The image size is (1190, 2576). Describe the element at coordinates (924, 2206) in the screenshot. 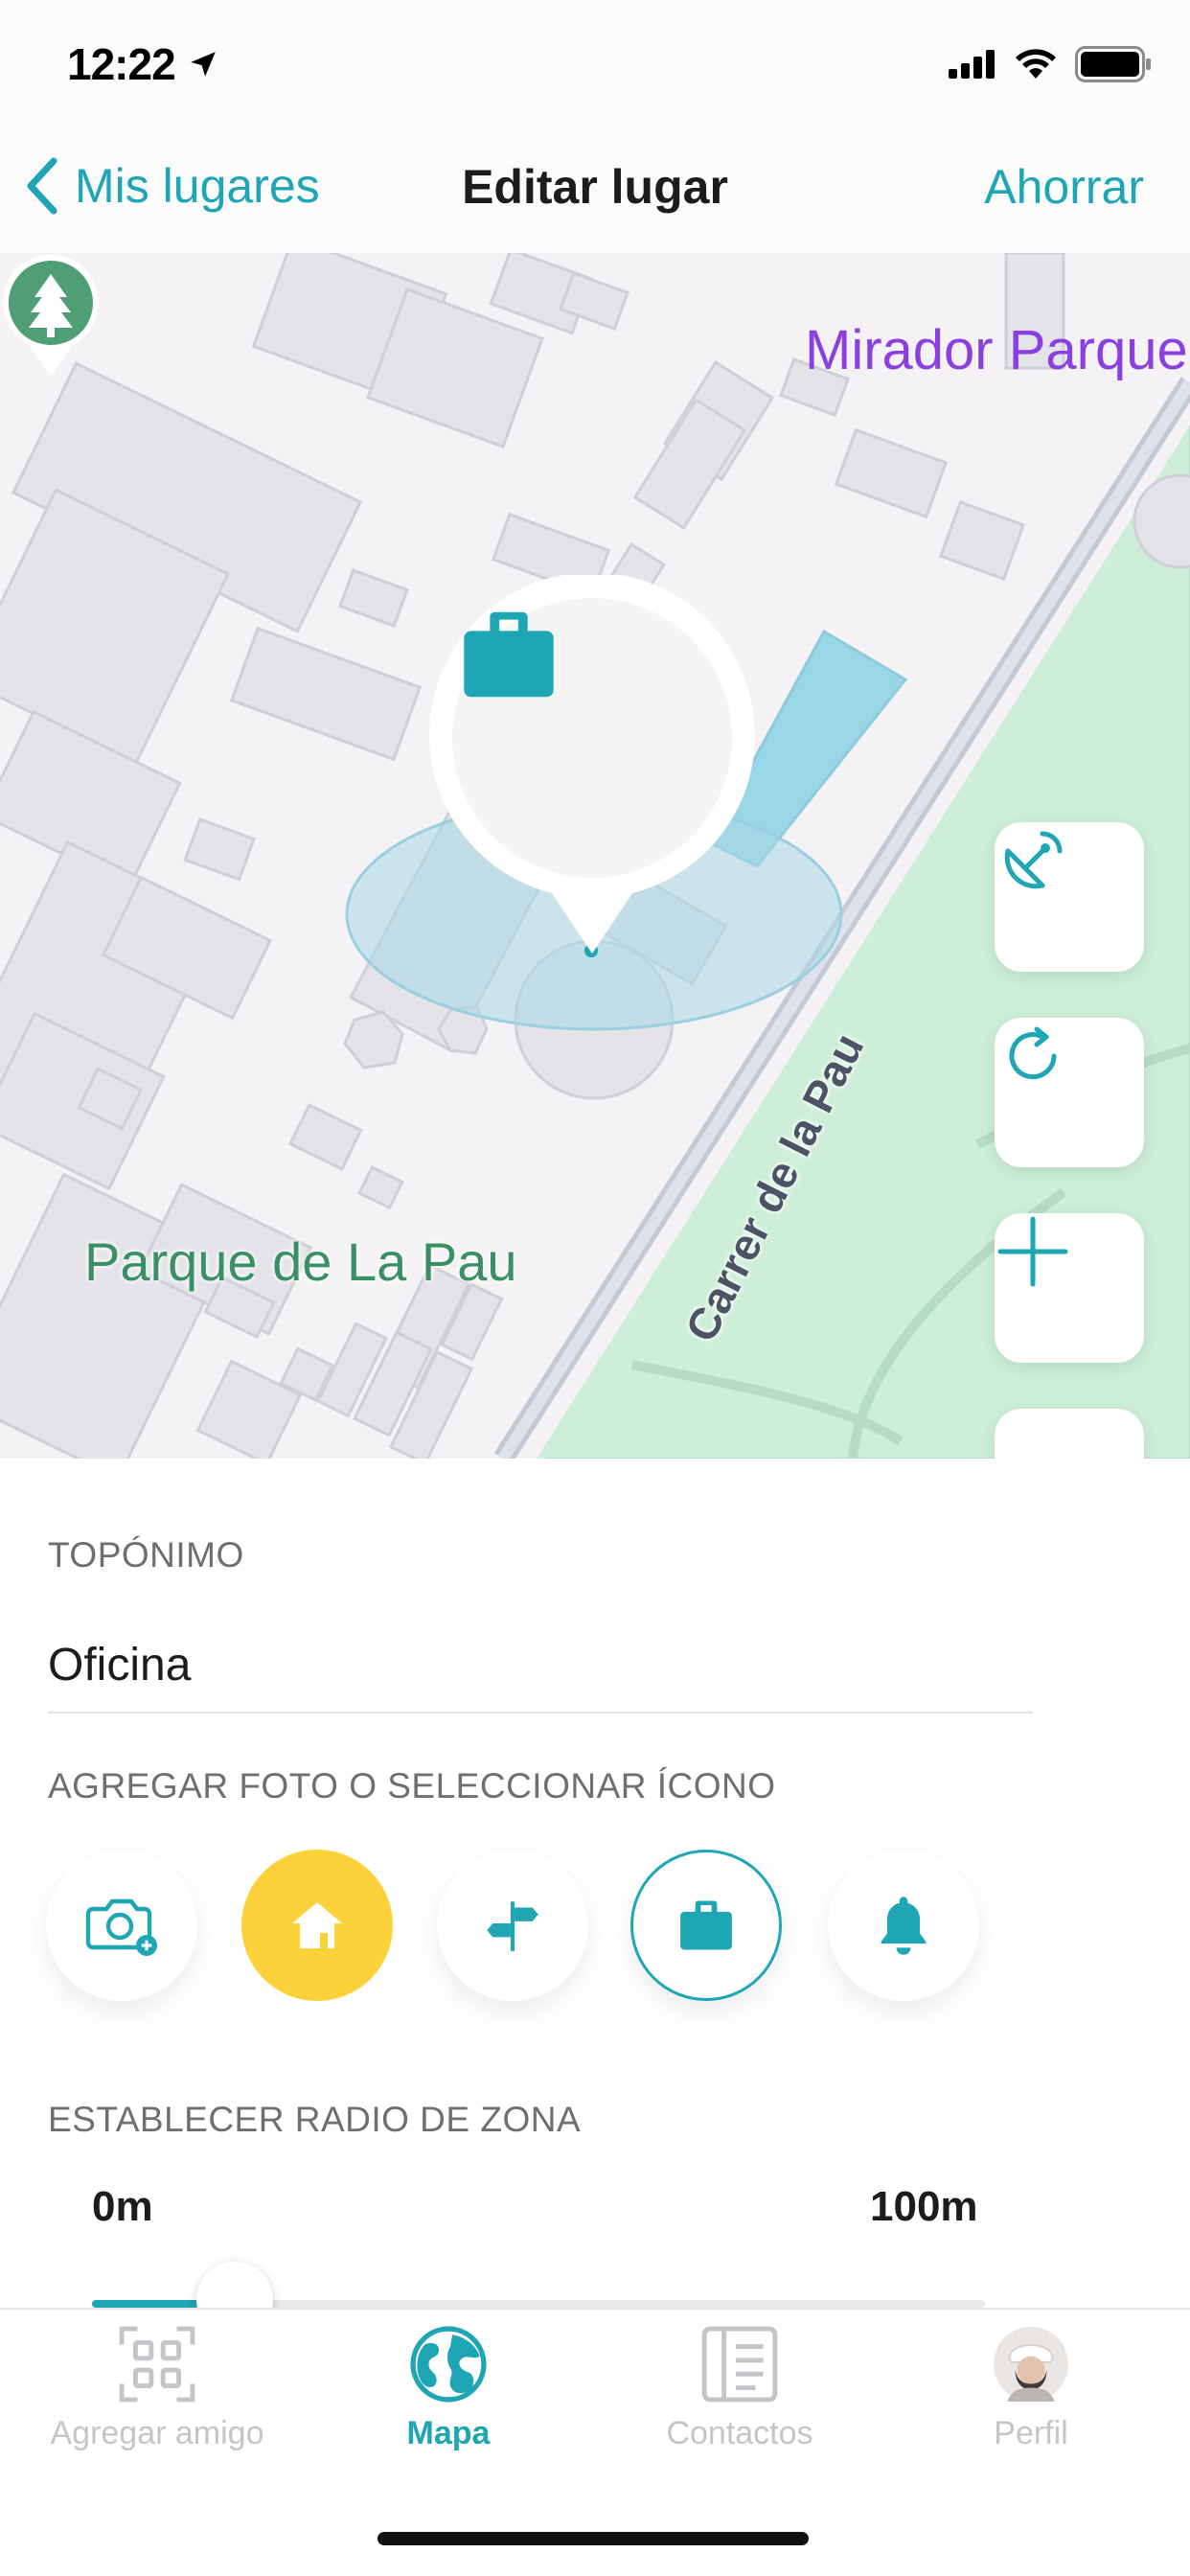

I see `radius-max-label: 100m` at that location.